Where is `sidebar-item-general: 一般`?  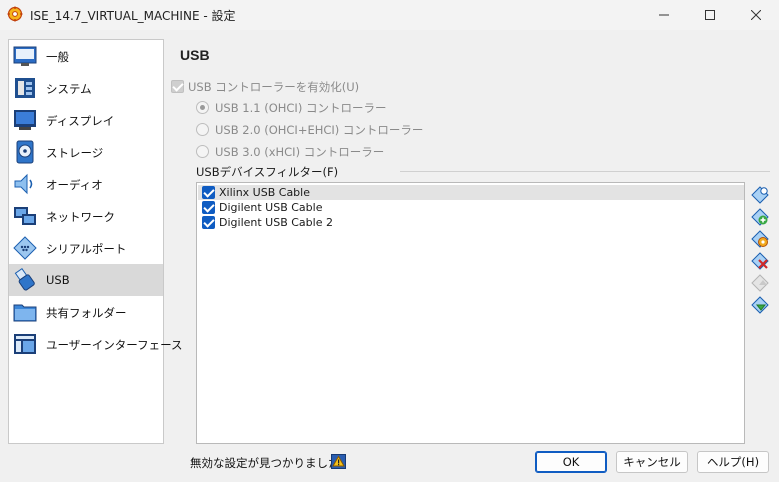
sidebar-item-general: 一般 is located at coordinates (86, 56).